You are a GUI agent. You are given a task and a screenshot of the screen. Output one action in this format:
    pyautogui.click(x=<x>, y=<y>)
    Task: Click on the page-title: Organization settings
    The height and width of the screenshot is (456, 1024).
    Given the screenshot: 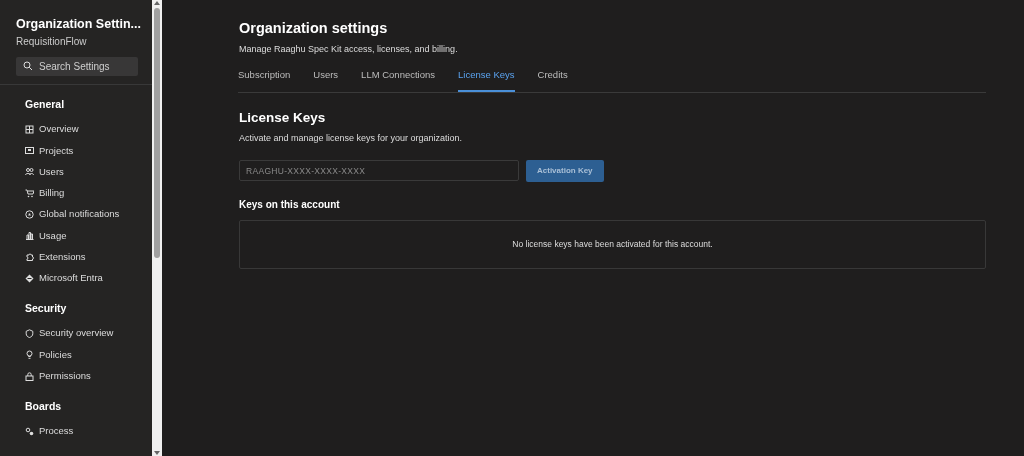 What is the action you would take?
    pyautogui.click(x=314, y=28)
    